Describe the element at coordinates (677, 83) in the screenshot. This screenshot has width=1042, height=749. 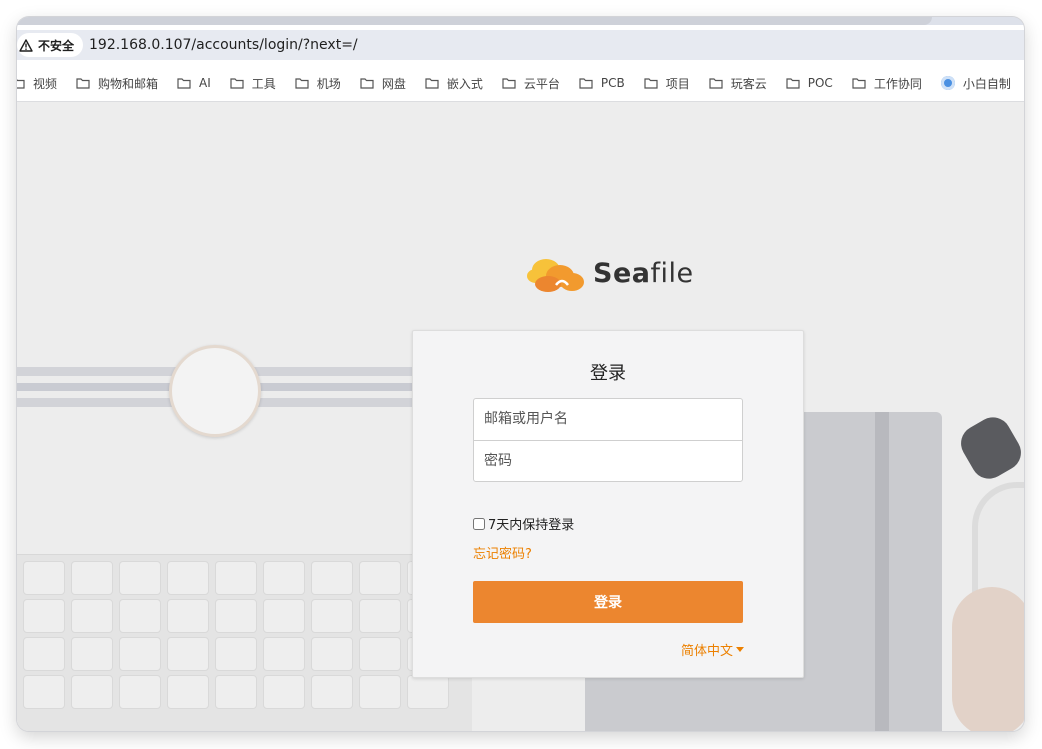
I see `bookmark-label: 项目` at that location.